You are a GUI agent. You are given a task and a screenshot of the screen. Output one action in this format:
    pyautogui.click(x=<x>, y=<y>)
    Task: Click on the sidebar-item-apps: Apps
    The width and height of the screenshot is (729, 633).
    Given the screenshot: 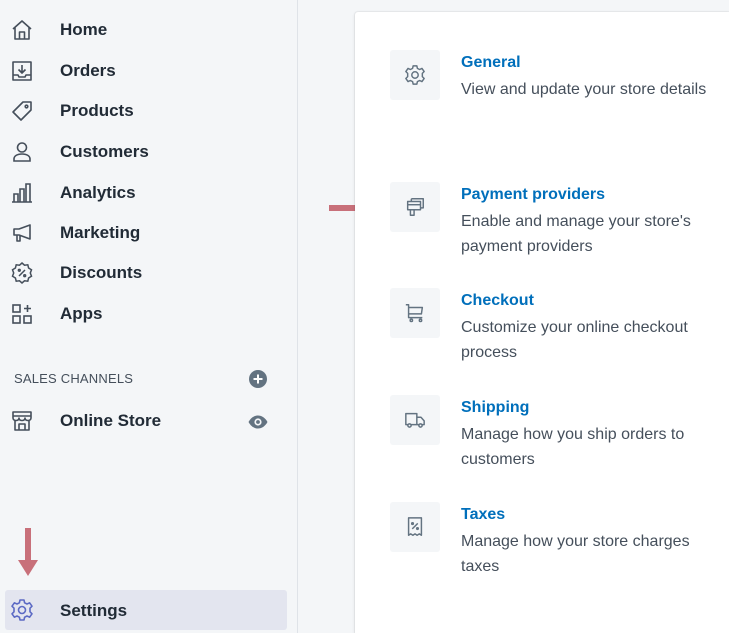 What is the action you would take?
    pyautogui.click(x=149, y=314)
    